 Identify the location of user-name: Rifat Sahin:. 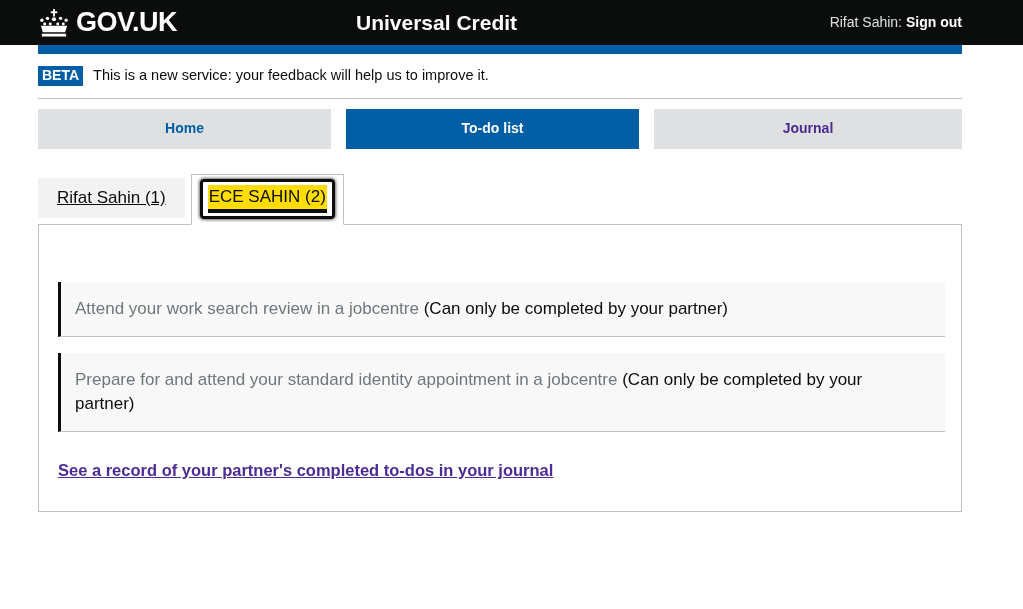
(865, 22).